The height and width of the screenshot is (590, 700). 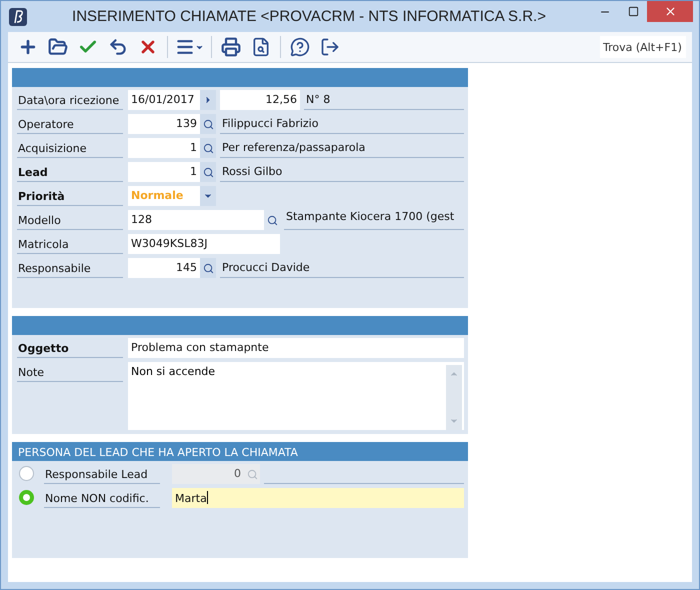 I want to click on description-text: Stampante Kiocera 1700 (gest, so click(x=374, y=220).